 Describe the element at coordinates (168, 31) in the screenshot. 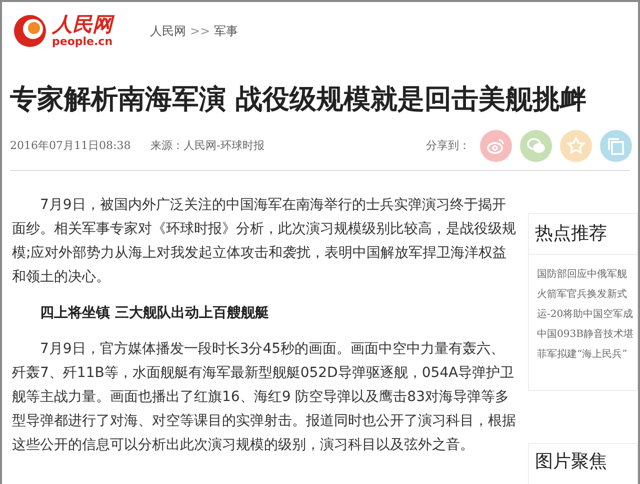

I see `breadcrumb-link: 人民网` at that location.